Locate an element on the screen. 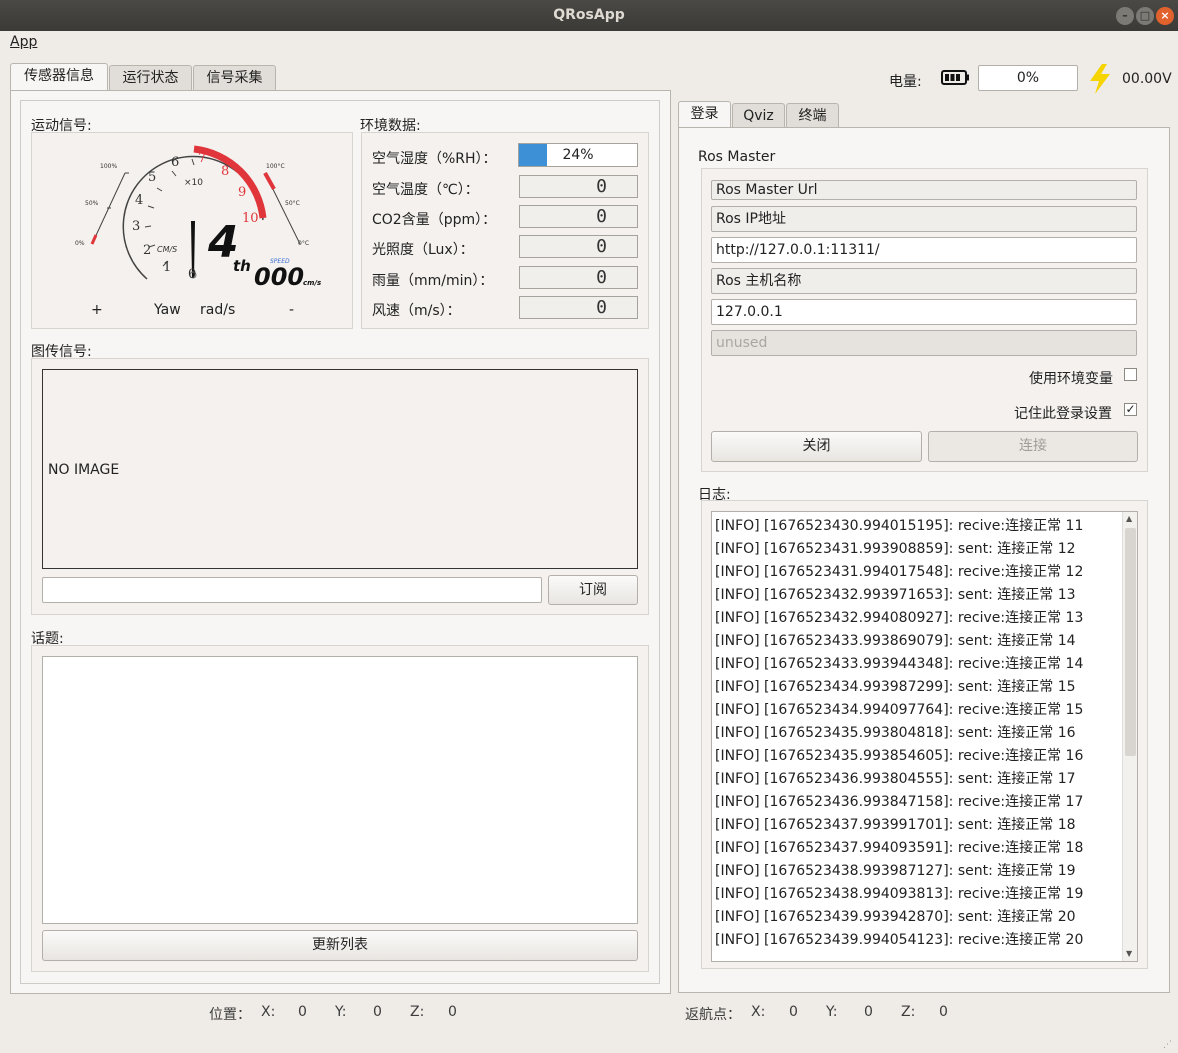 The image size is (1178, 1053). topic-input is located at coordinates (292, 590).